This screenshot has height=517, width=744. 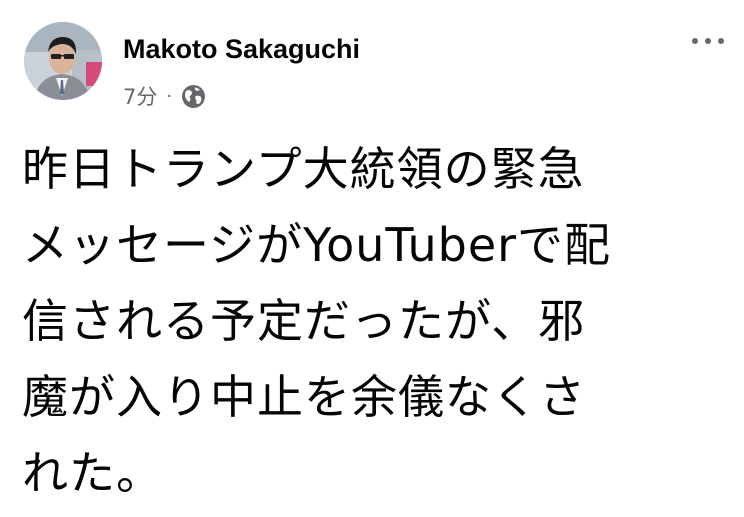 I want to click on more-options-icon, so click(x=708, y=41).